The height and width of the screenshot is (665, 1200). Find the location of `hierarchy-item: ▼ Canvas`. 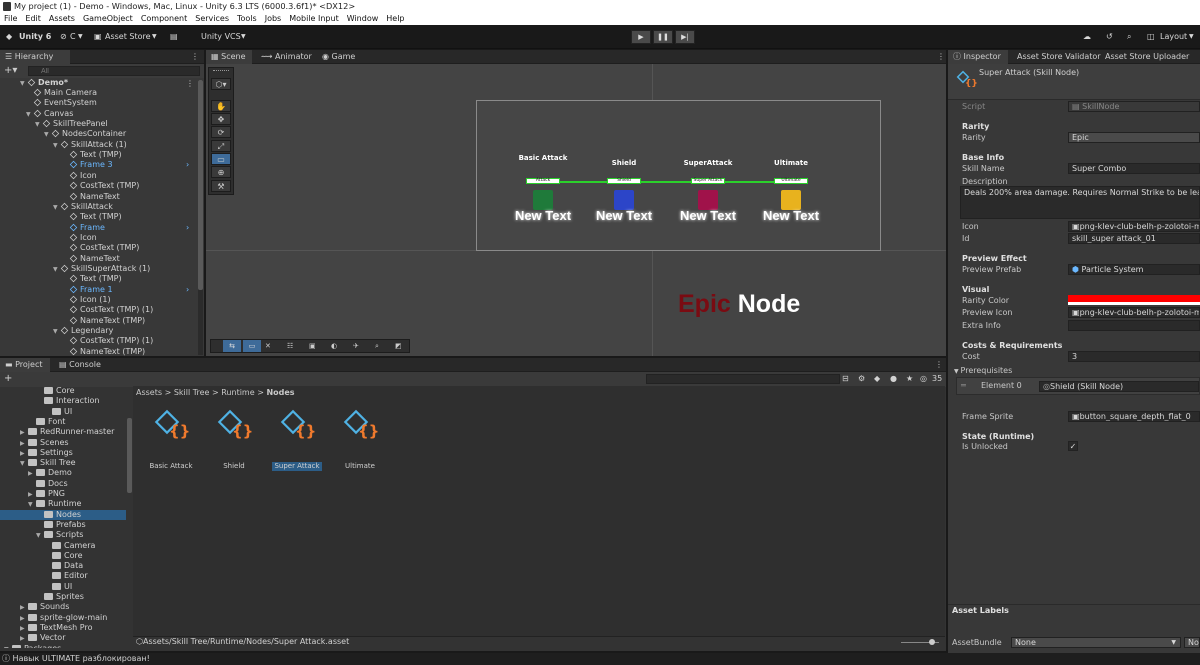

hierarchy-item: ▼ Canvas is located at coordinates (49, 114).